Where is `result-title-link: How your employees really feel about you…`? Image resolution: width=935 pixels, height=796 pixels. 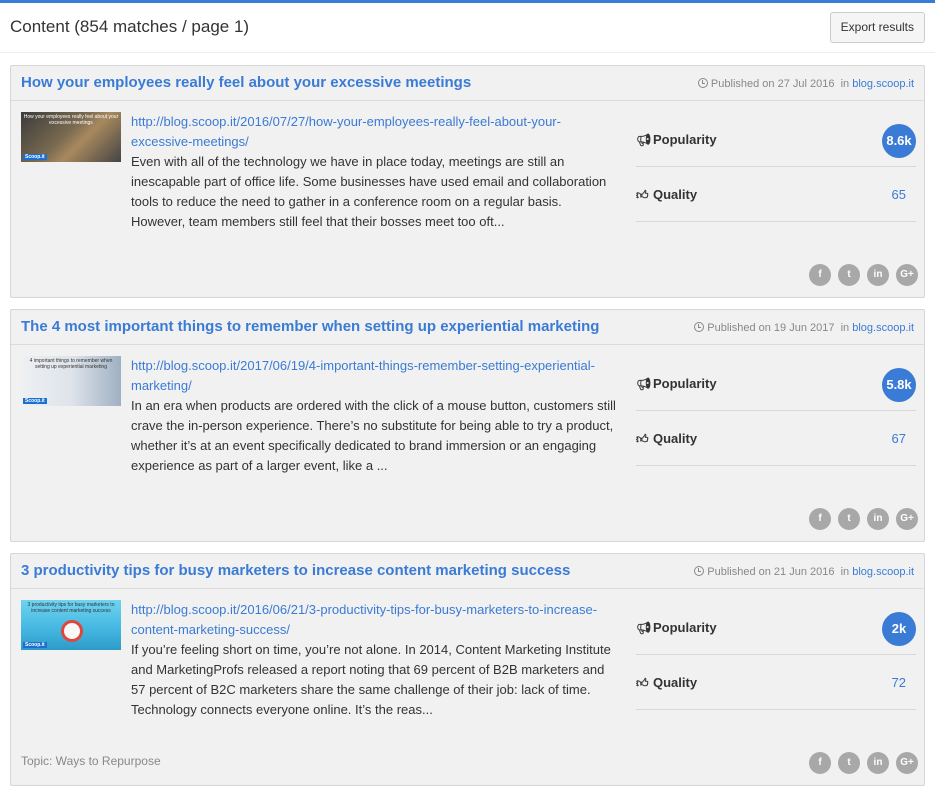 result-title-link: How your employees really feel about you… is located at coordinates (246, 82).